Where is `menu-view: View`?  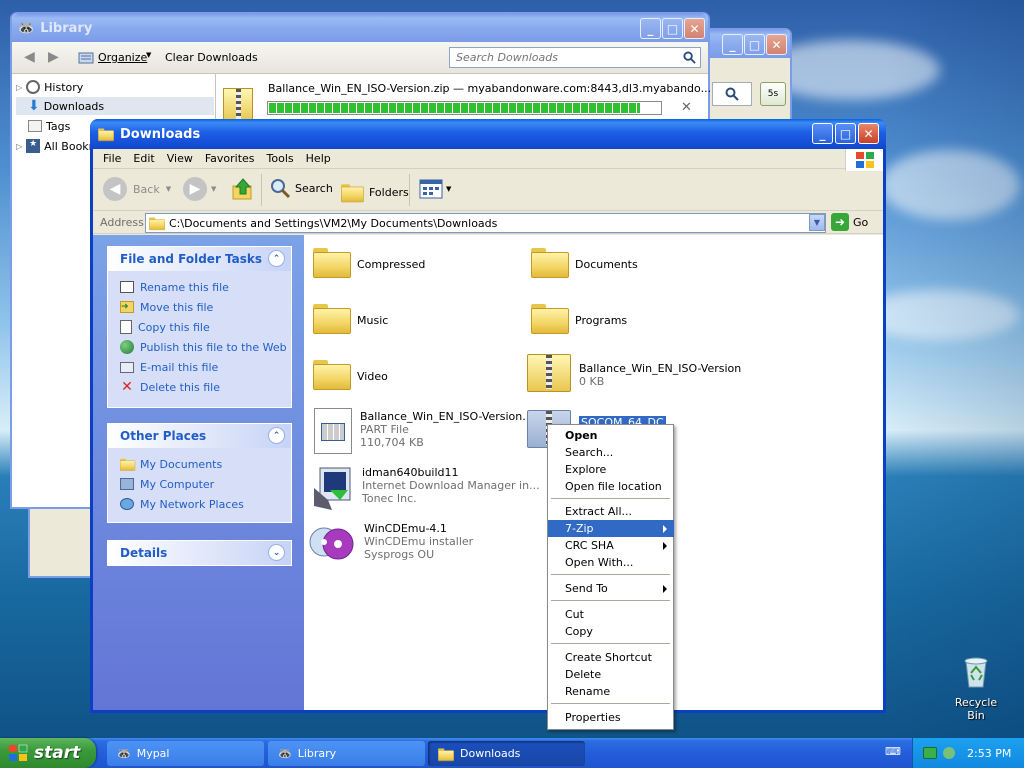 menu-view: View is located at coordinates (182, 158).